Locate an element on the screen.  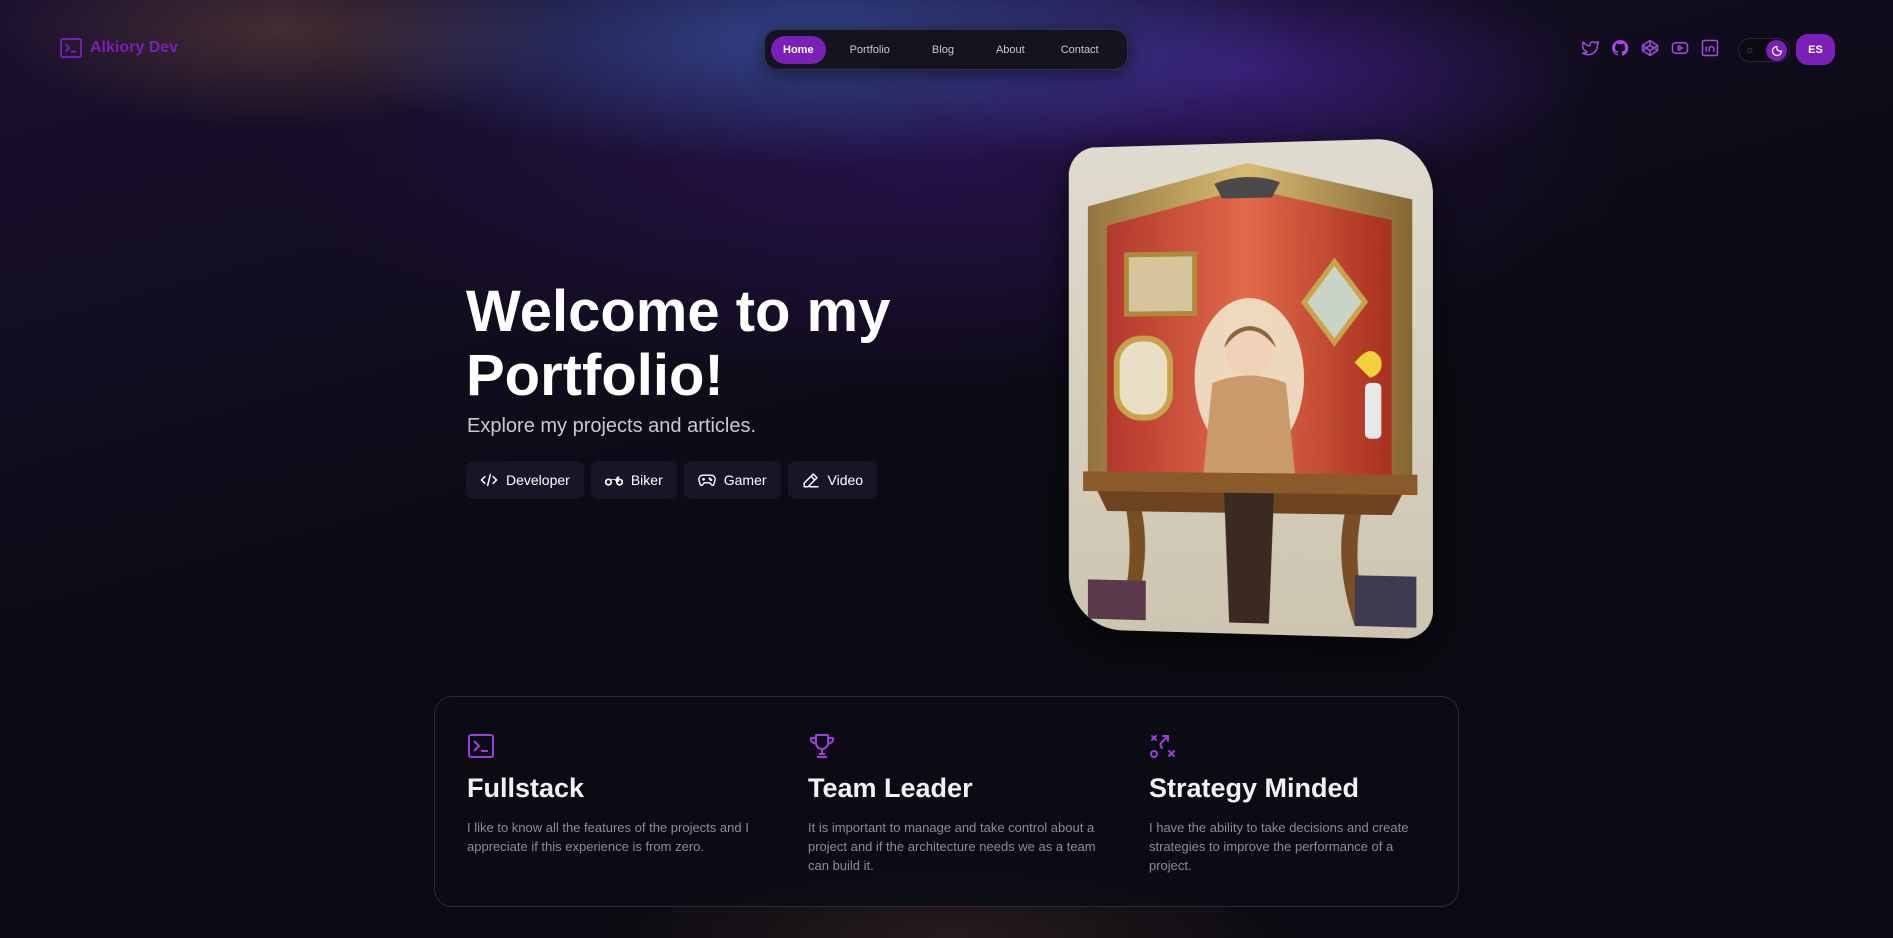
feature-title: Team Leader is located at coordinates (890, 788).